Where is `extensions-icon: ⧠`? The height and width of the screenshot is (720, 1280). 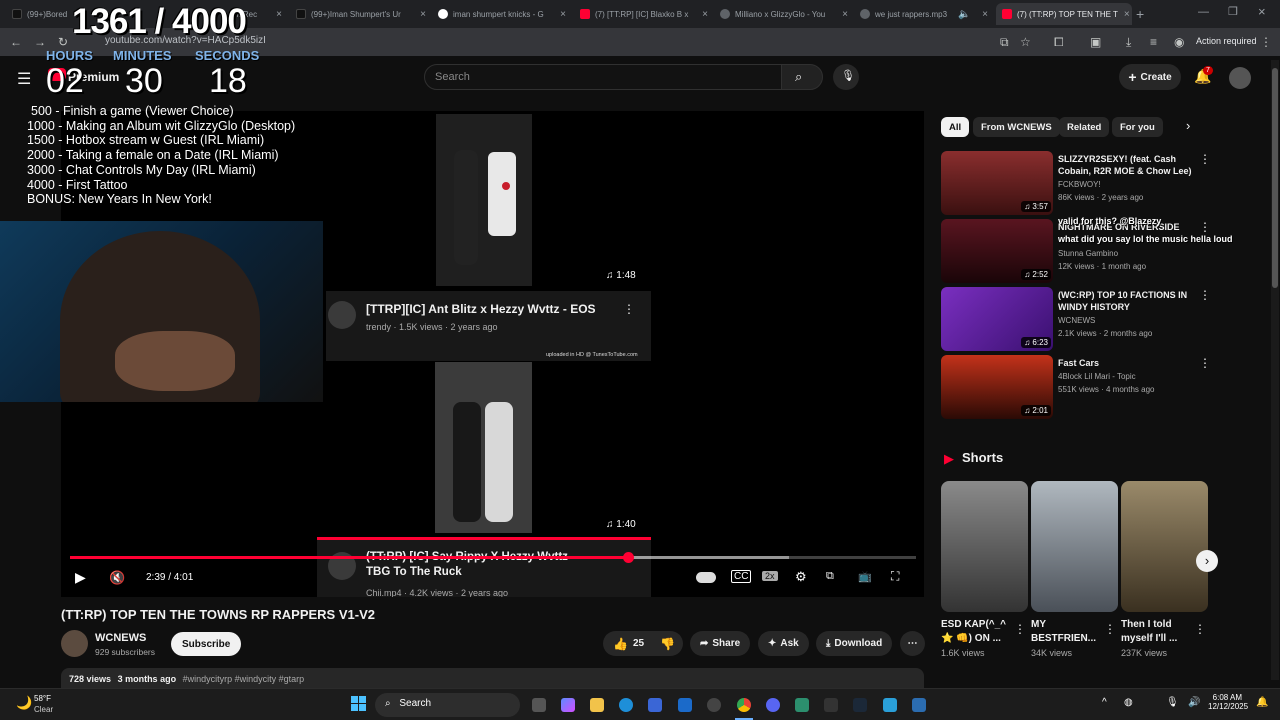 extensions-icon: ⧠ is located at coordinates (1059, 42).